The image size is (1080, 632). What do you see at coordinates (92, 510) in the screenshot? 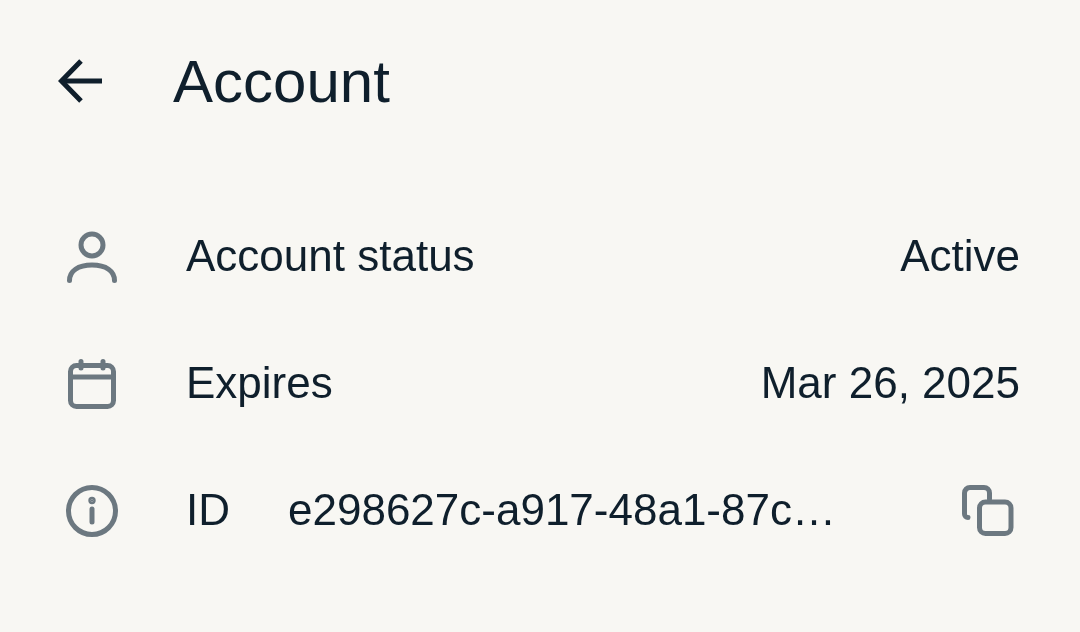
I see `info-icon` at bounding box center [92, 510].